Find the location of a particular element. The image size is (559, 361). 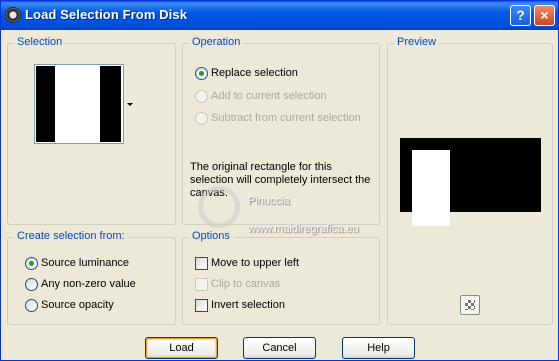

source-opacity-label: Source opacity is located at coordinates (77, 305).